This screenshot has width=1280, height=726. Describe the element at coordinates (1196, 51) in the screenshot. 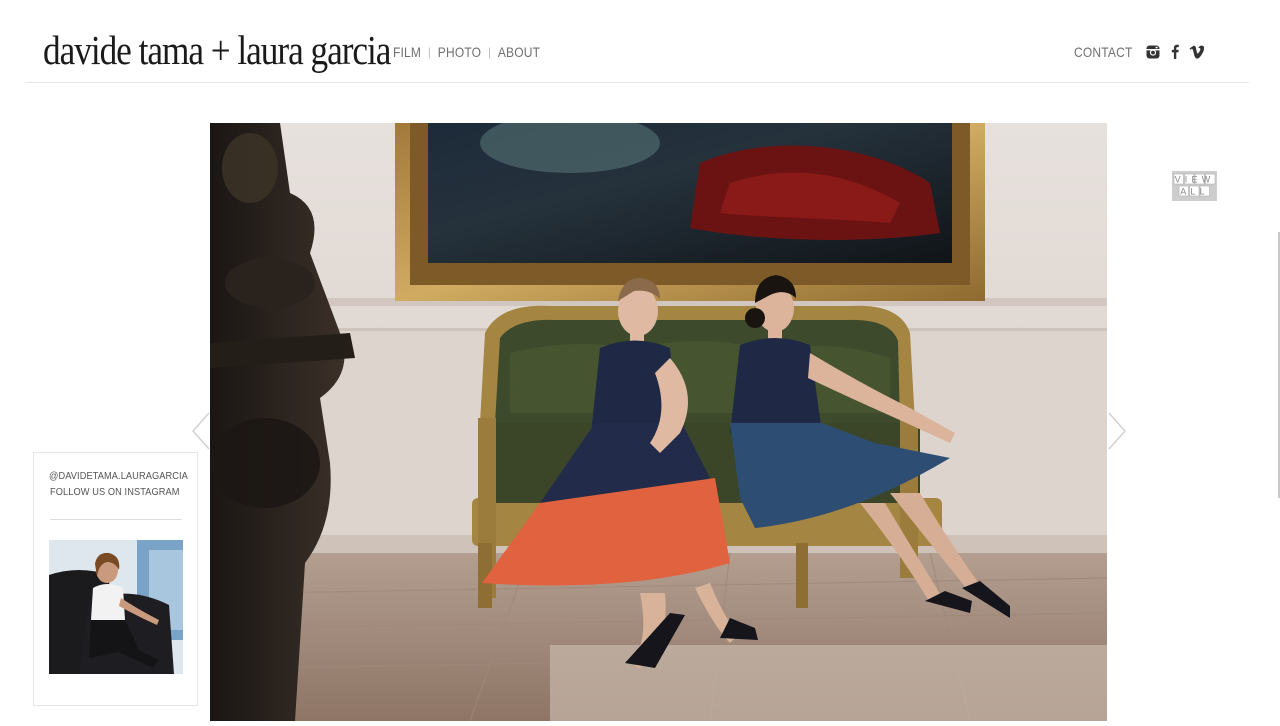

I see `vimeo-icon` at that location.